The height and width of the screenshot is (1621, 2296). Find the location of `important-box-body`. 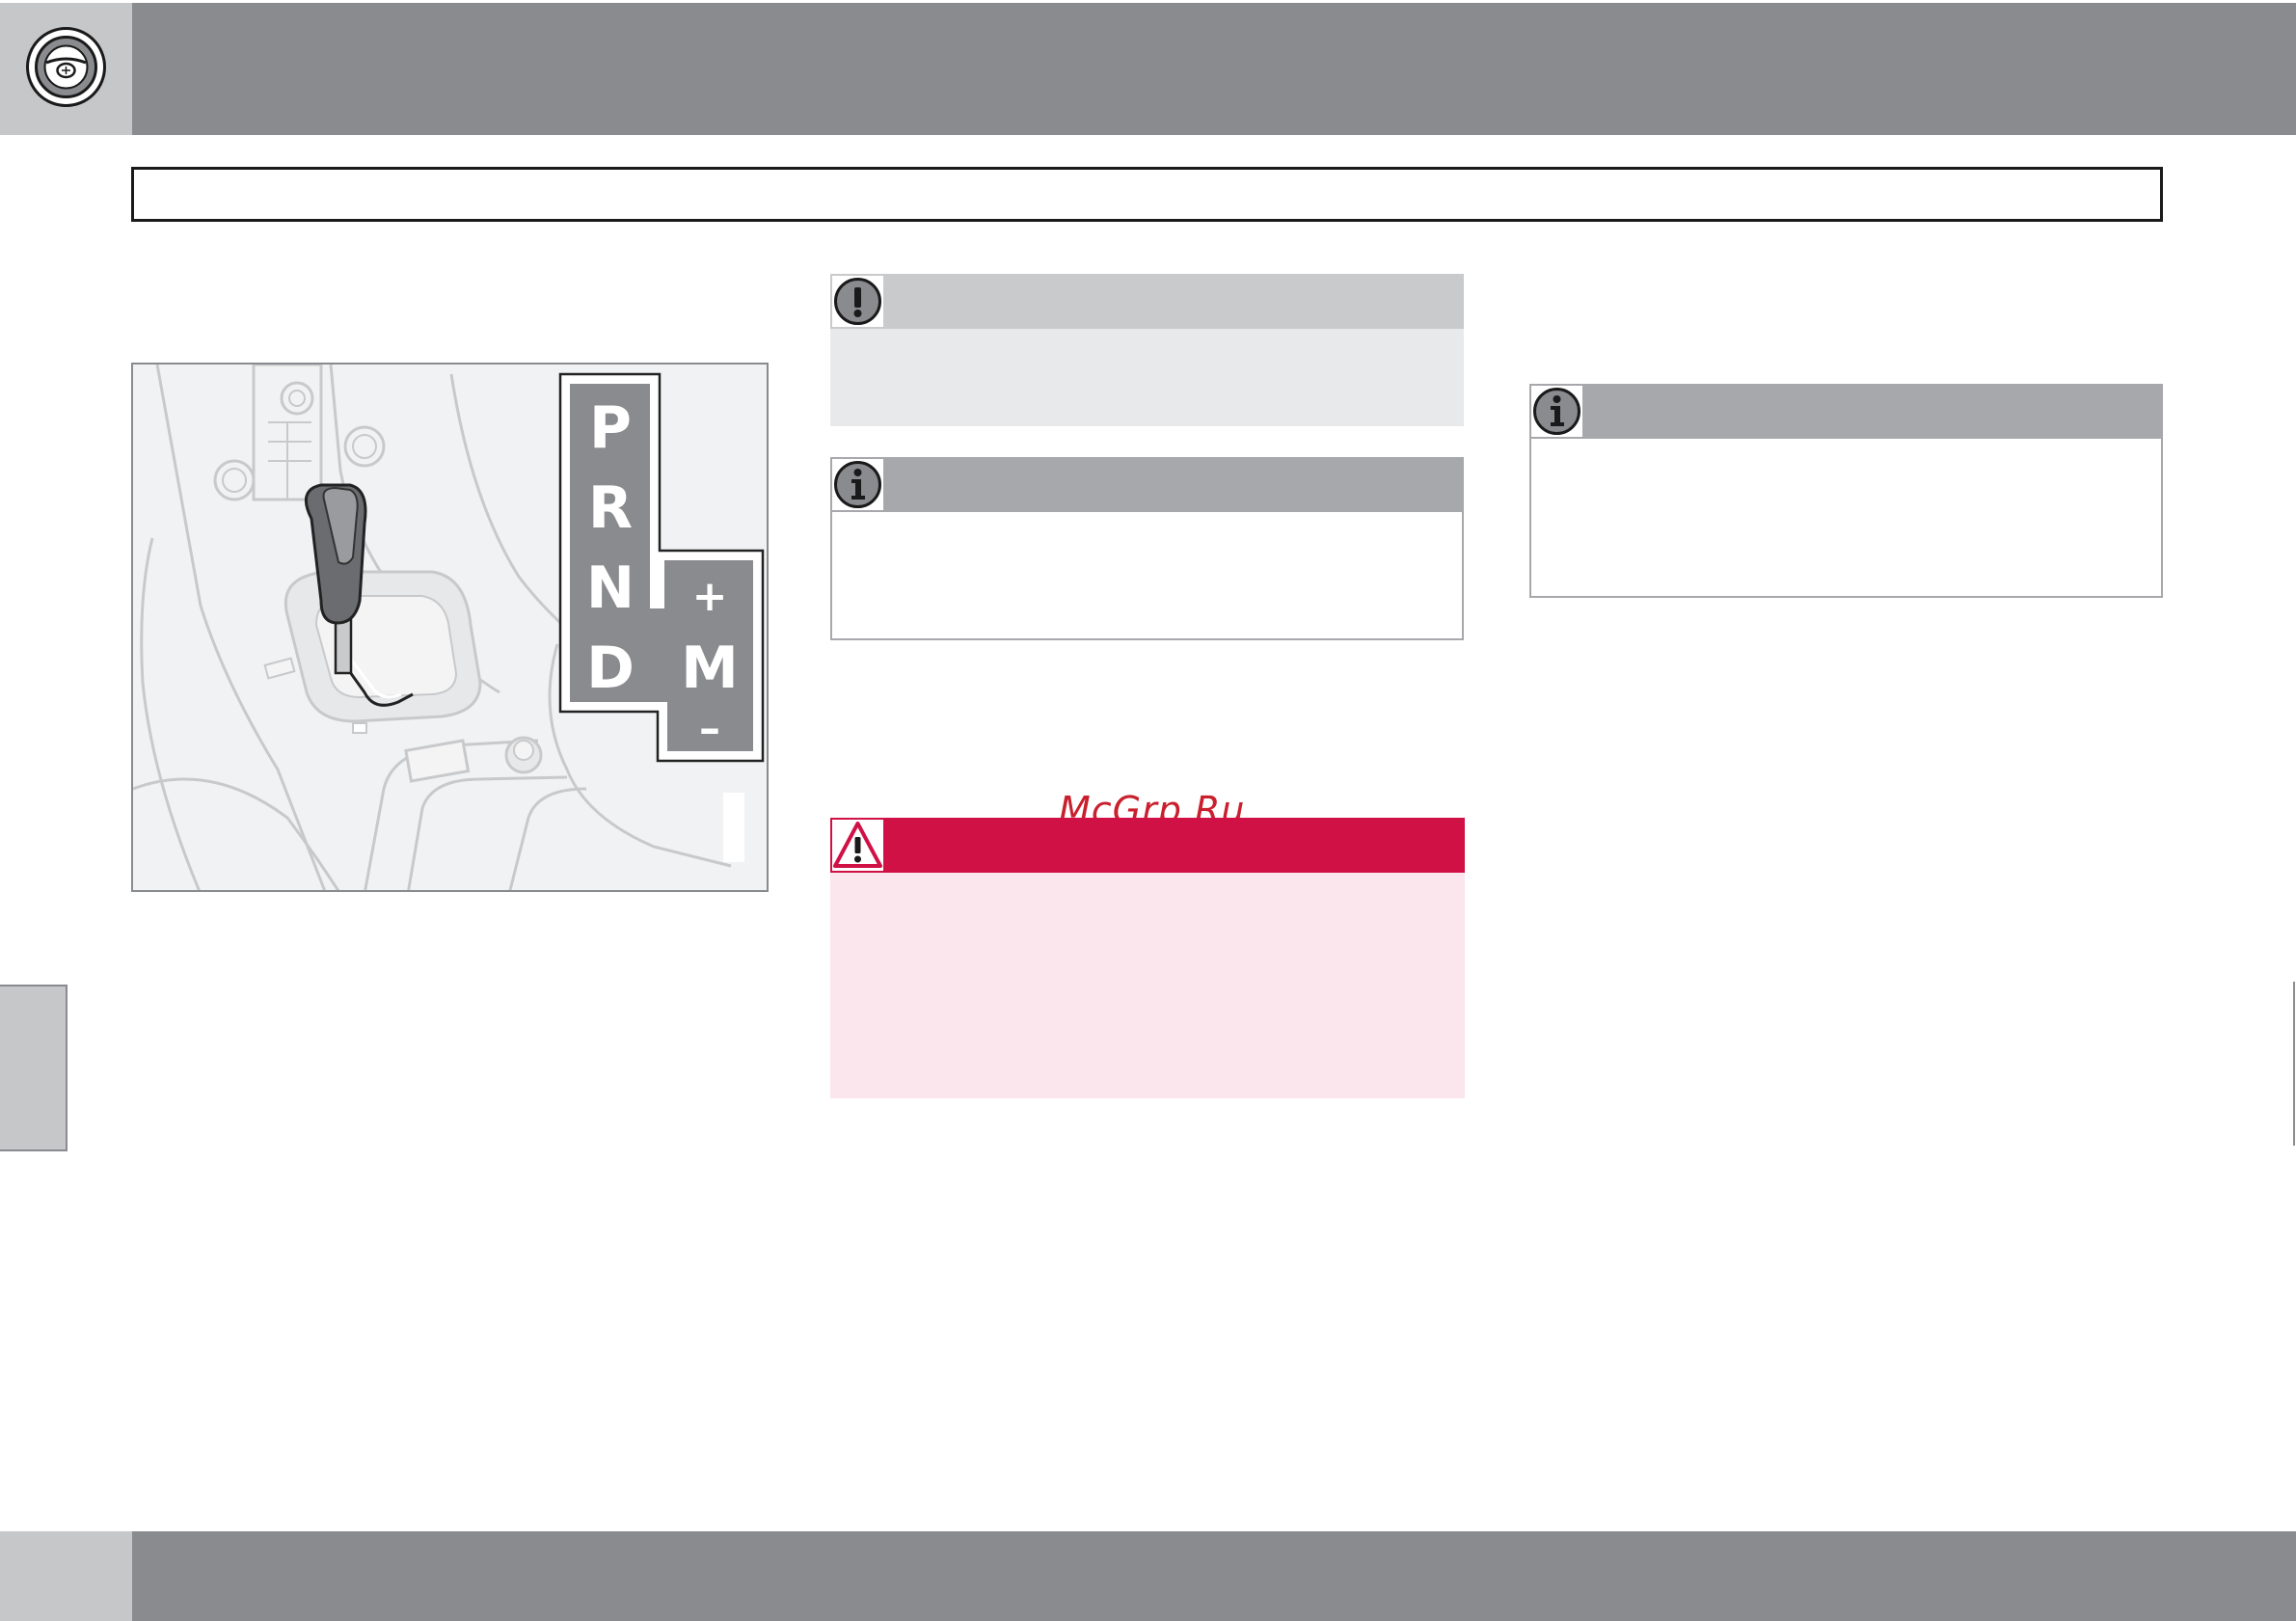

important-box-body is located at coordinates (1147, 377).